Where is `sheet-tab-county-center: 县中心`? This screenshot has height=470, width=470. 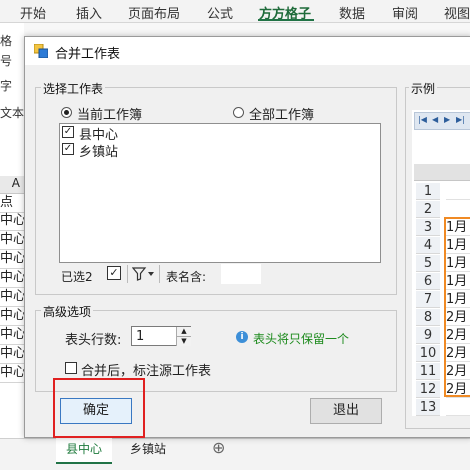 sheet-tab-county-center: 县中心 is located at coordinates (84, 451).